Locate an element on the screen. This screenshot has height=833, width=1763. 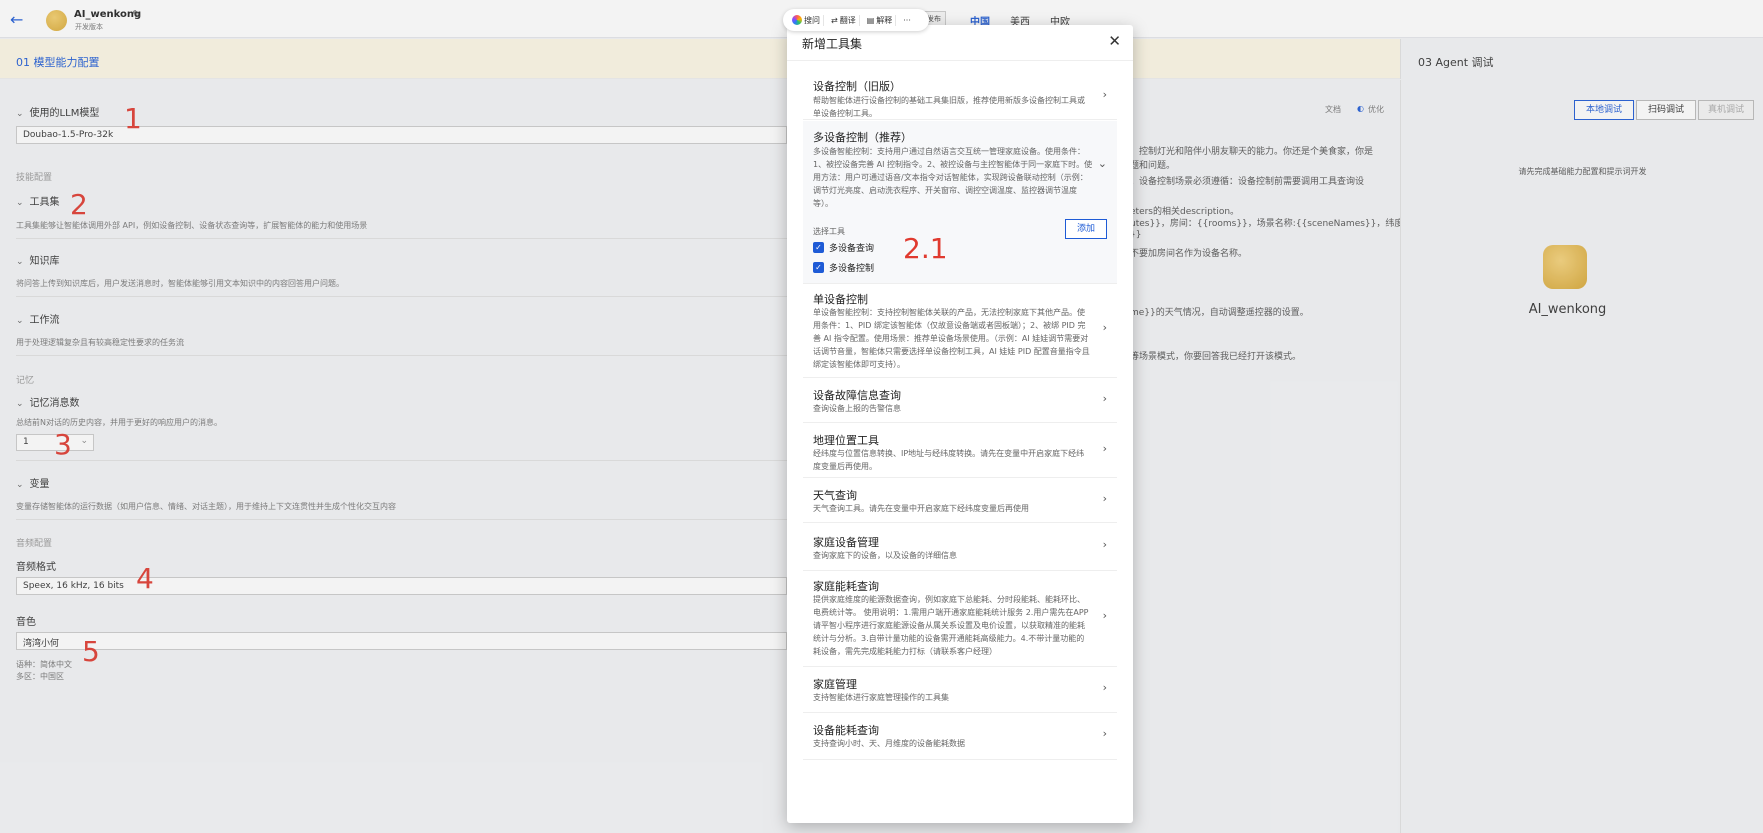
tool-item-home-mgmt: 家庭管理 支持智能体进行家庭管理操作的工具集 › is located at coordinates (960, 690).